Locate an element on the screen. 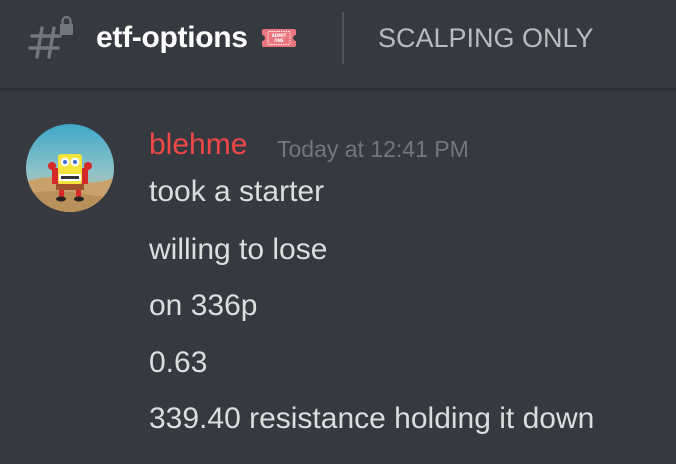 This screenshot has height=464, width=676. channel-name: etf-options is located at coordinates (172, 38).